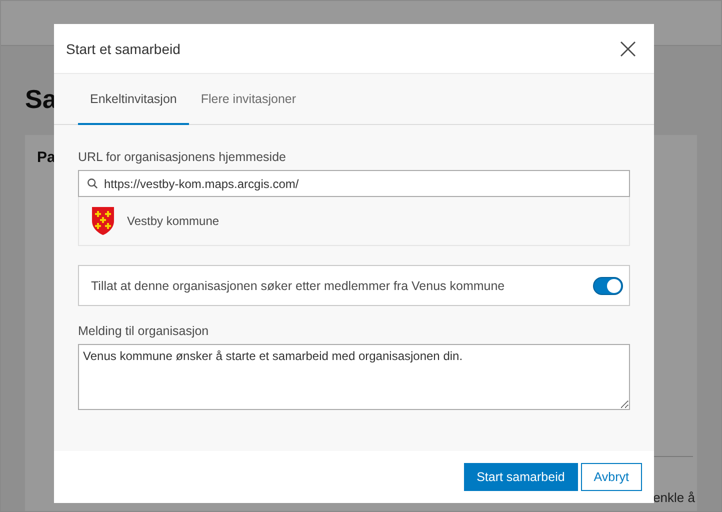 Image resolution: width=722 pixels, height=512 pixels. I want to click on coat-of-arms-icon, so click(103, 221).